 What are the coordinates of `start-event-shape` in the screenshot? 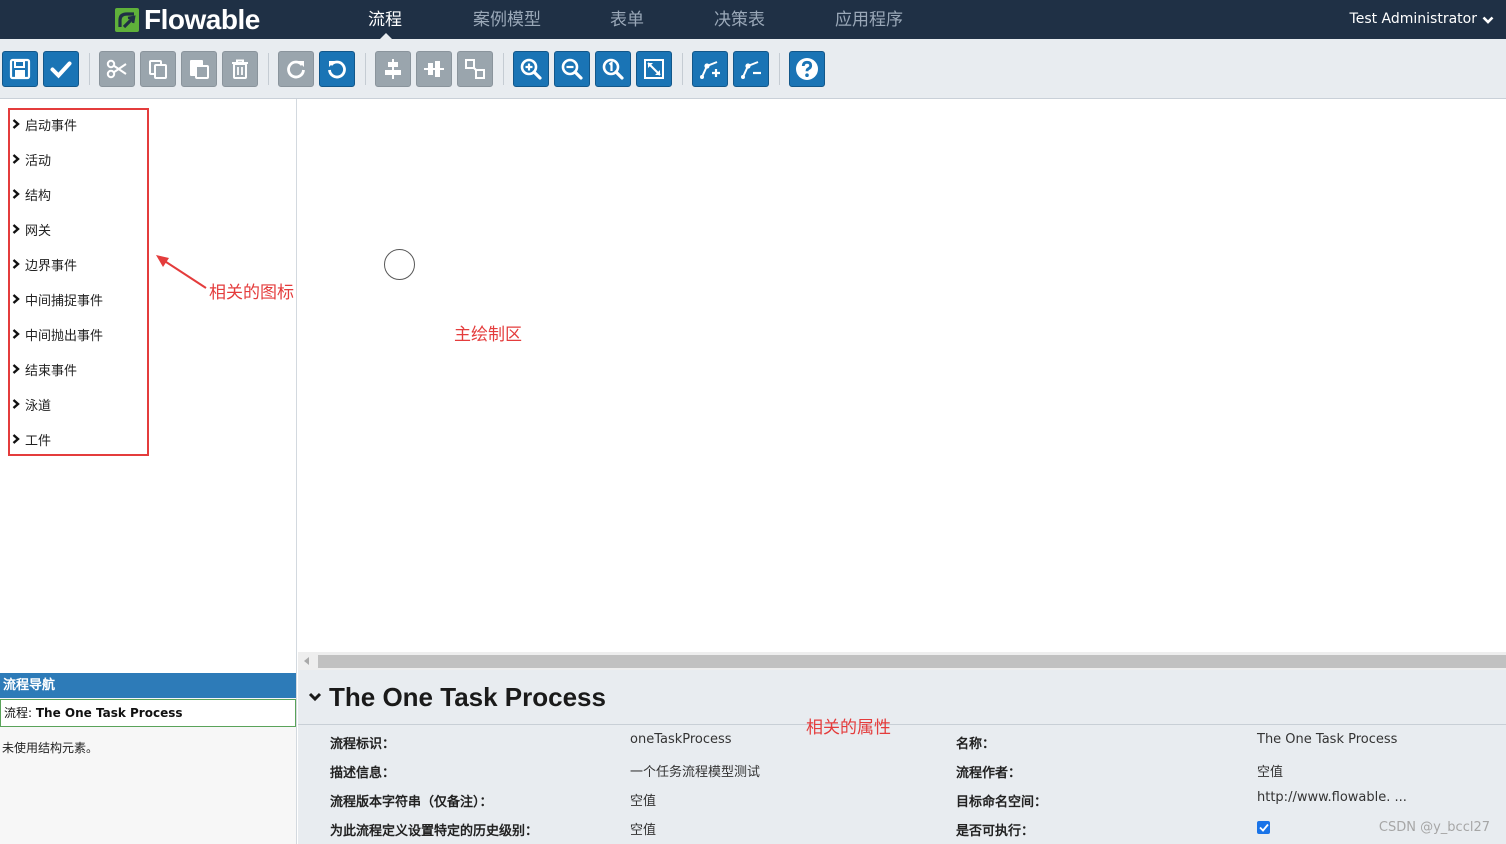 It's located at (399, 264).